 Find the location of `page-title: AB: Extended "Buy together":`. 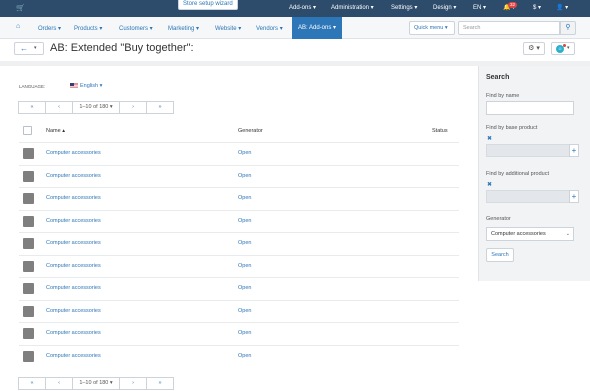

page-title: AB: Extended "Buy together": is located at coordinates (122, 48).